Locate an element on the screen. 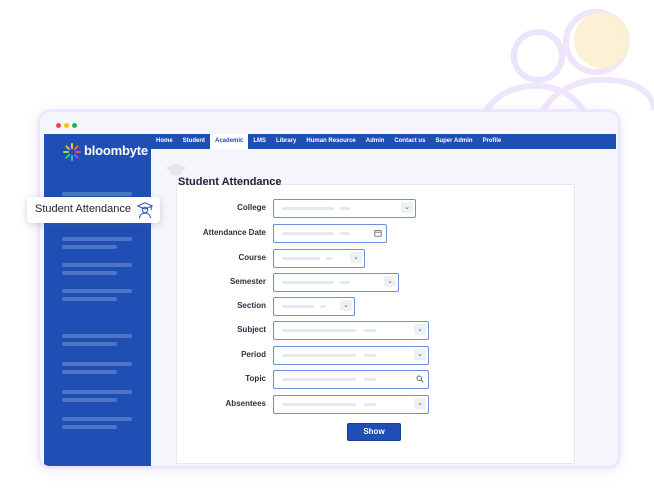 Image resolution: width=654 pixels, height=502 pixels. course-row: Course ⌄ is located at coordinates (375, 258).